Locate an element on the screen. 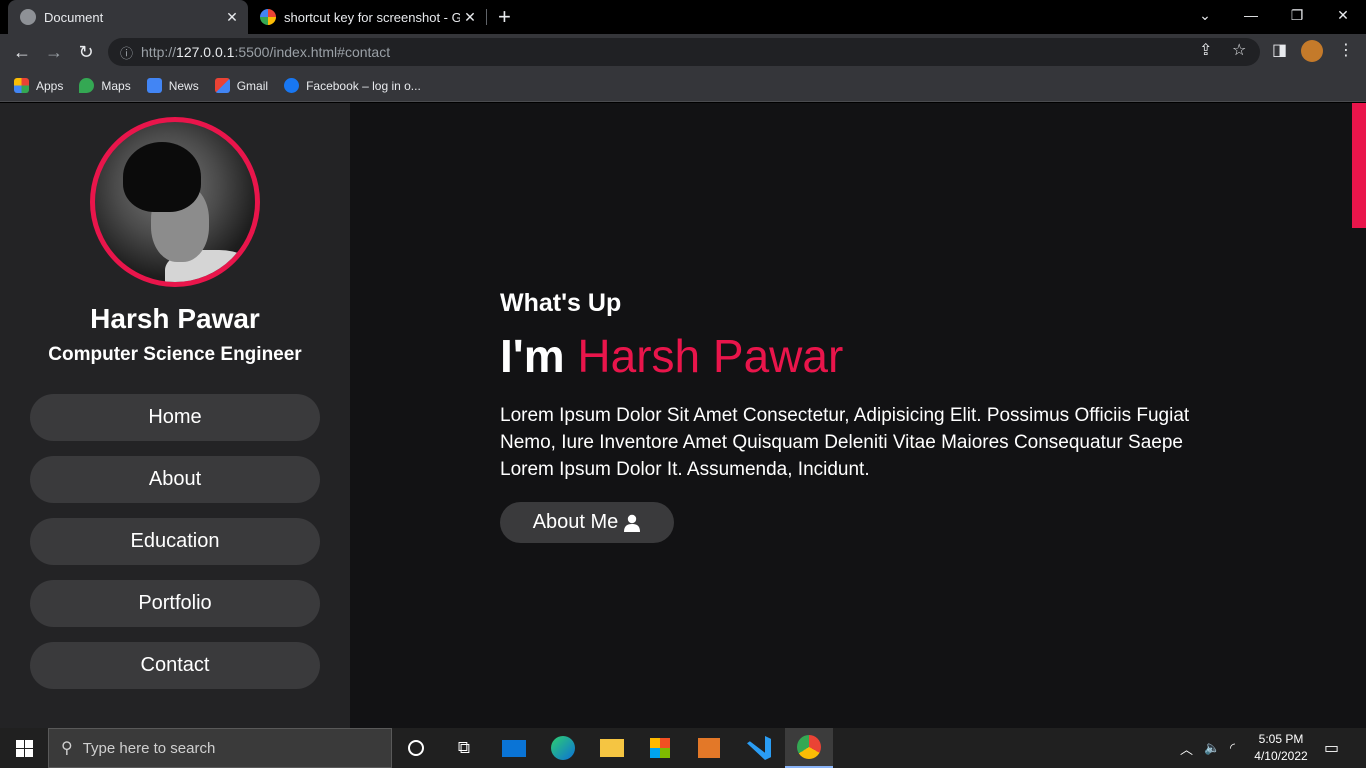 This screenshot has width=1366, height=768. hero-greeting: What's Up is located at coordinates (561, 303).